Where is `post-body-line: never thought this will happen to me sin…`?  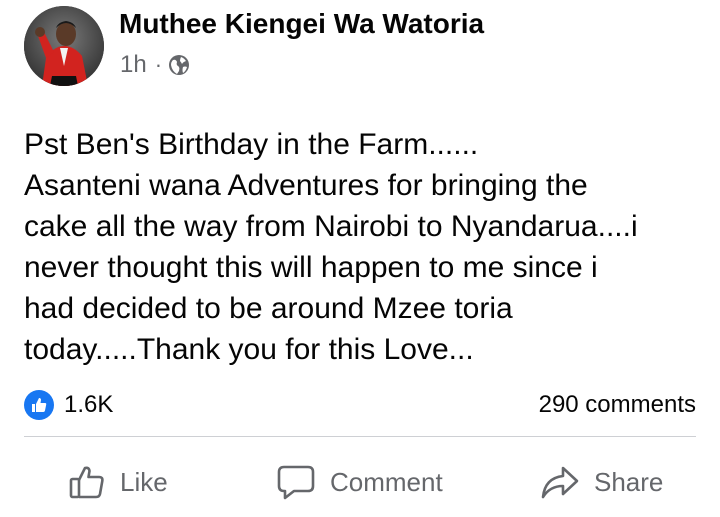 post-body-line: never thought this will happen to me sin… is located at coordinates (311, 267).